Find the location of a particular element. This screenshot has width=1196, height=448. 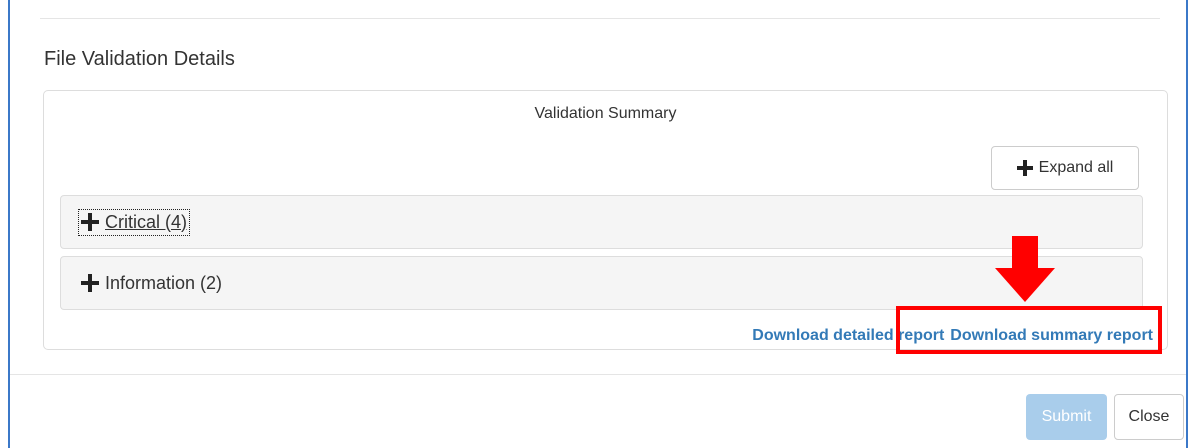

close-button: Close is located at coordinates (1149, 417).